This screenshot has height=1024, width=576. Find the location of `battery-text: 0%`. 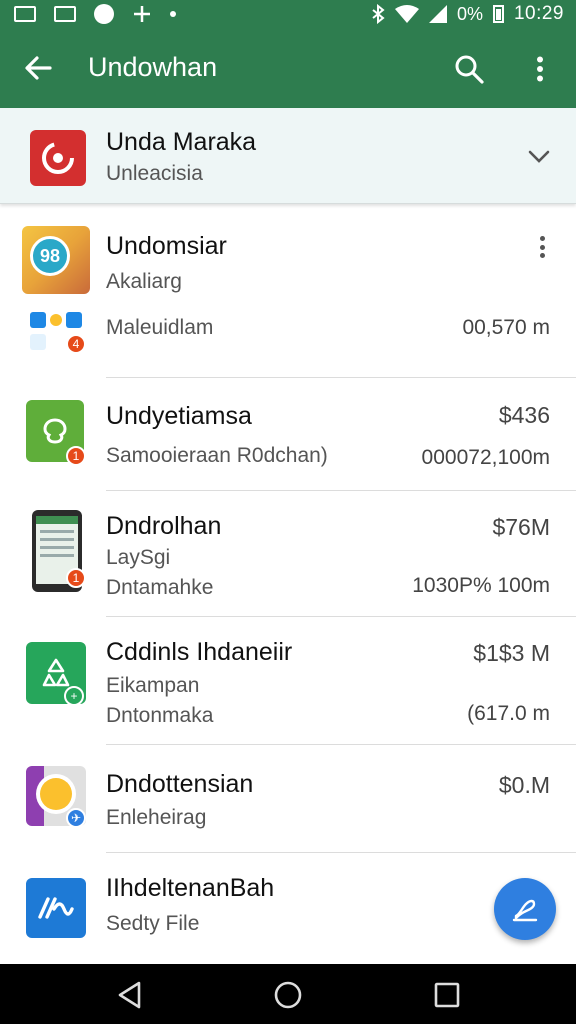

battery-text: 0% is located at coordinates (469, 13).